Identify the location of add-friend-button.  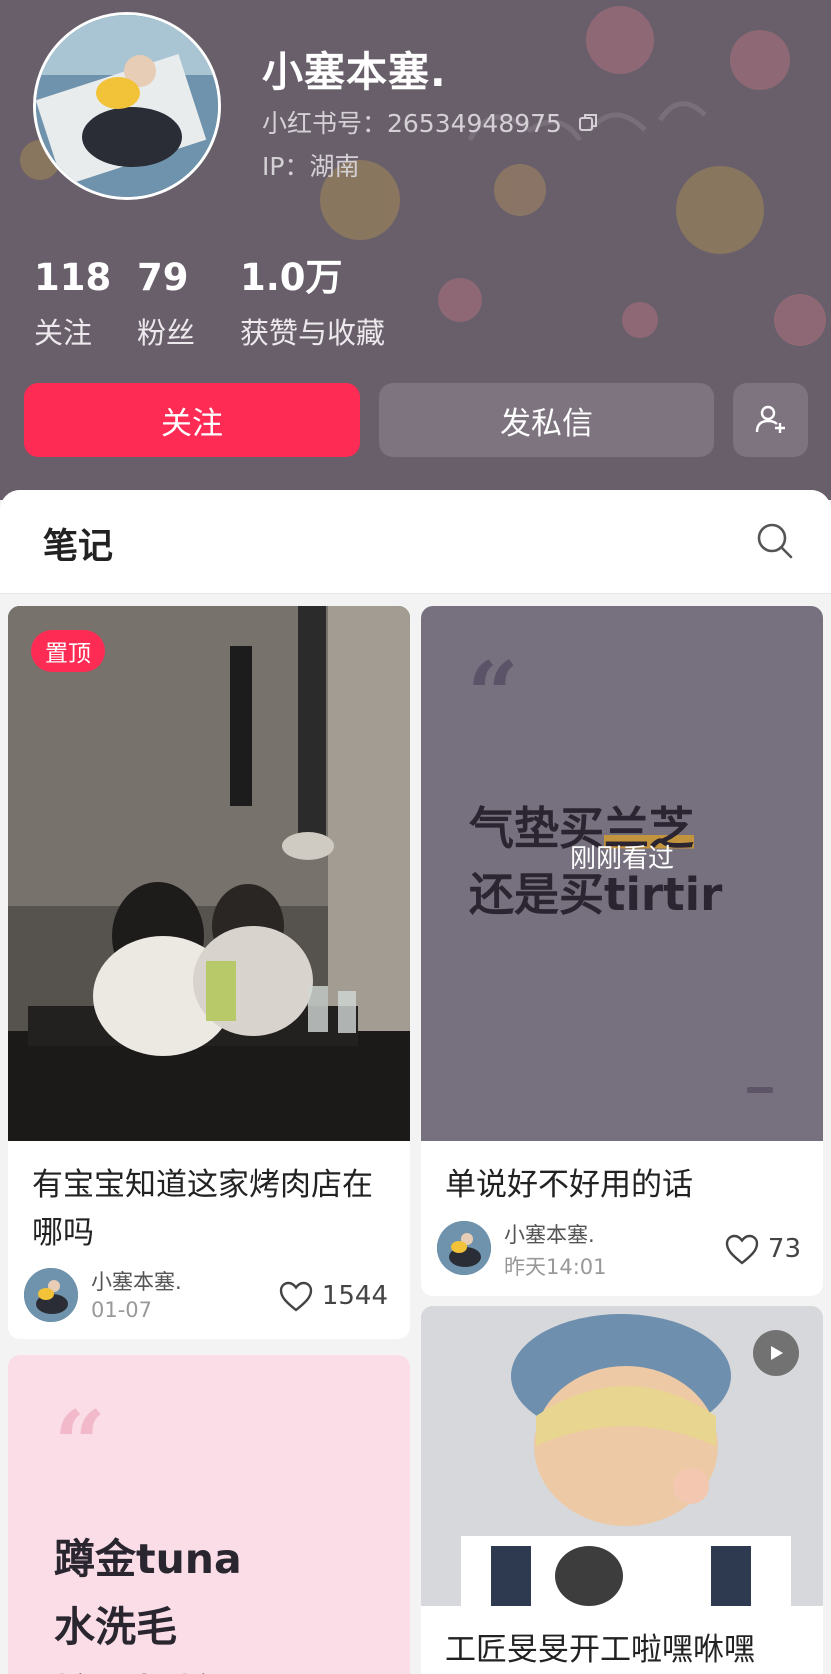
(770, 420).